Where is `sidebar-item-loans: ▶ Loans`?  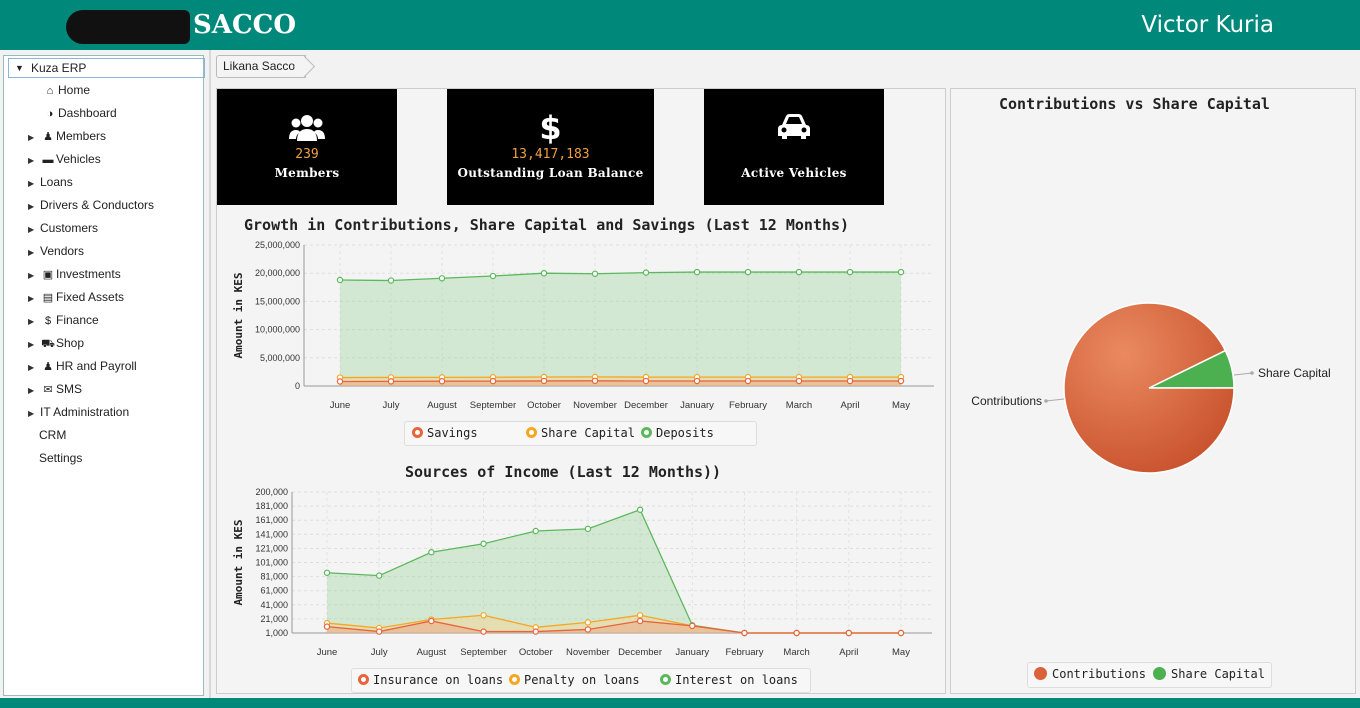
sidebar-item-loans: ▶ Loans is located at coordinates (50, 182).